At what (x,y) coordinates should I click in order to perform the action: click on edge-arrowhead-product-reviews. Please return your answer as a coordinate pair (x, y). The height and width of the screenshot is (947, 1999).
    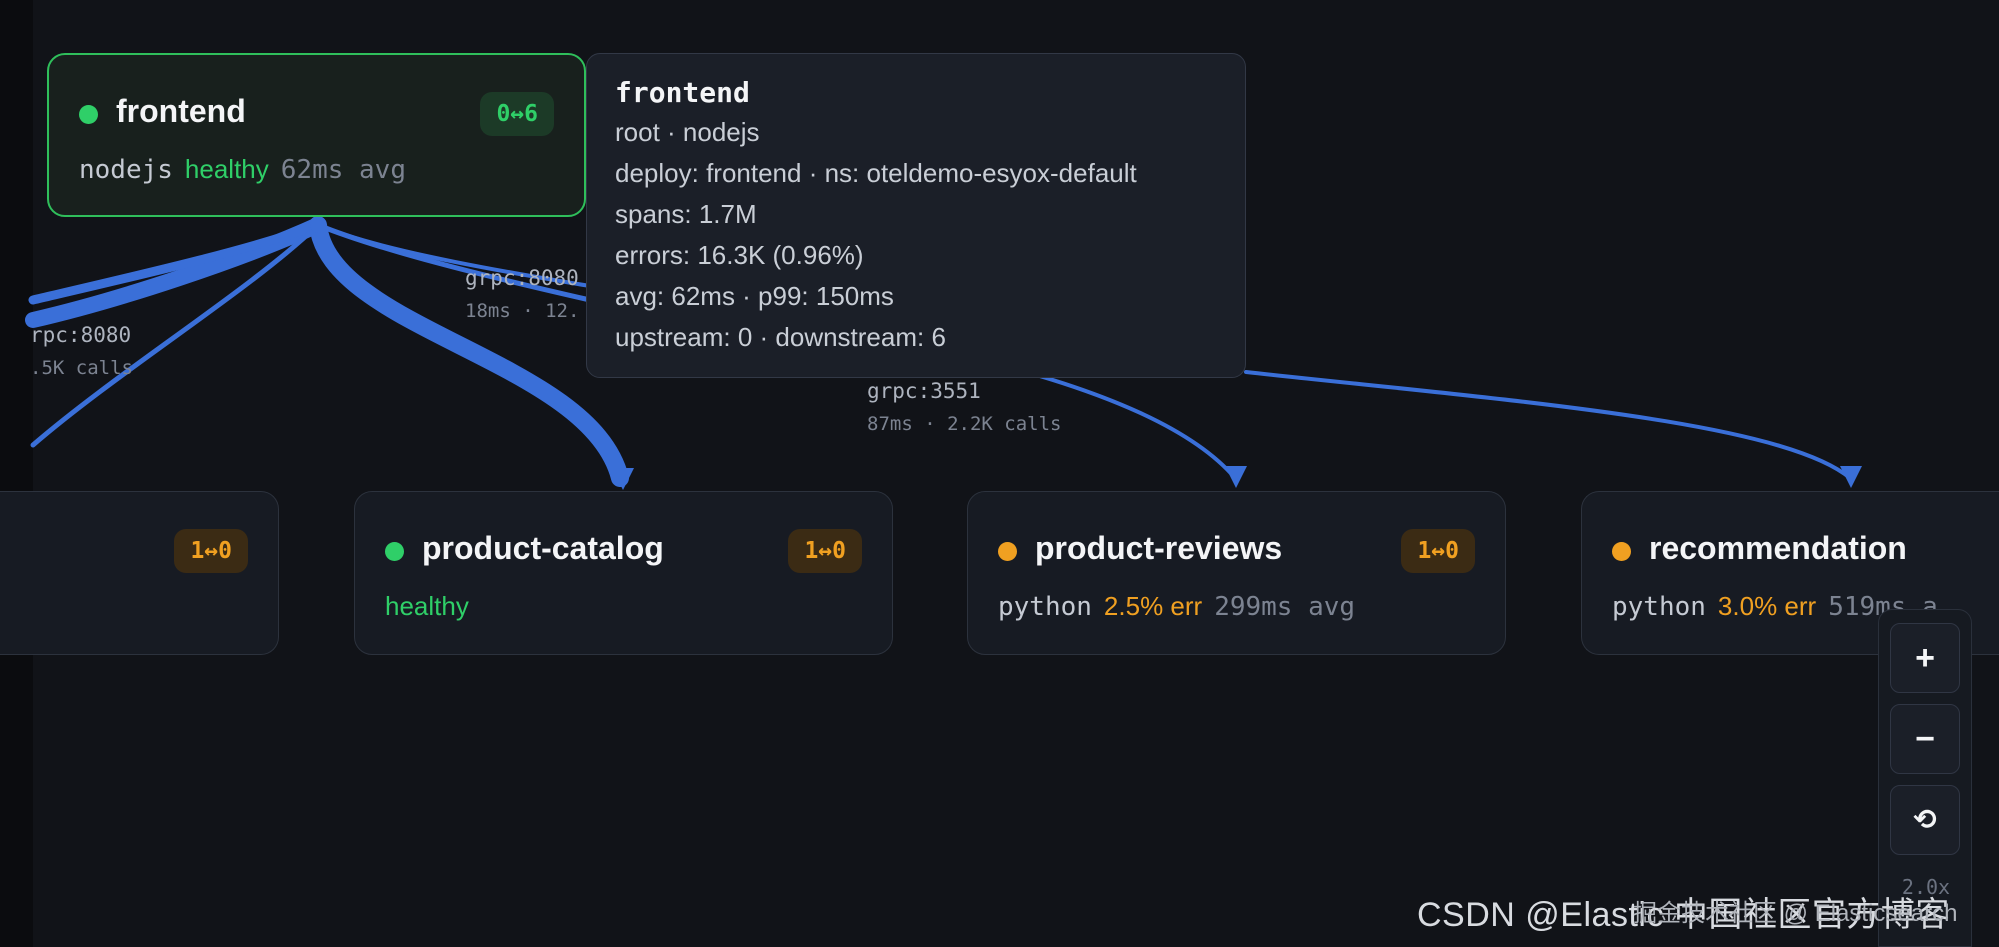
    Looking at the image, I should click on (1236, 477).